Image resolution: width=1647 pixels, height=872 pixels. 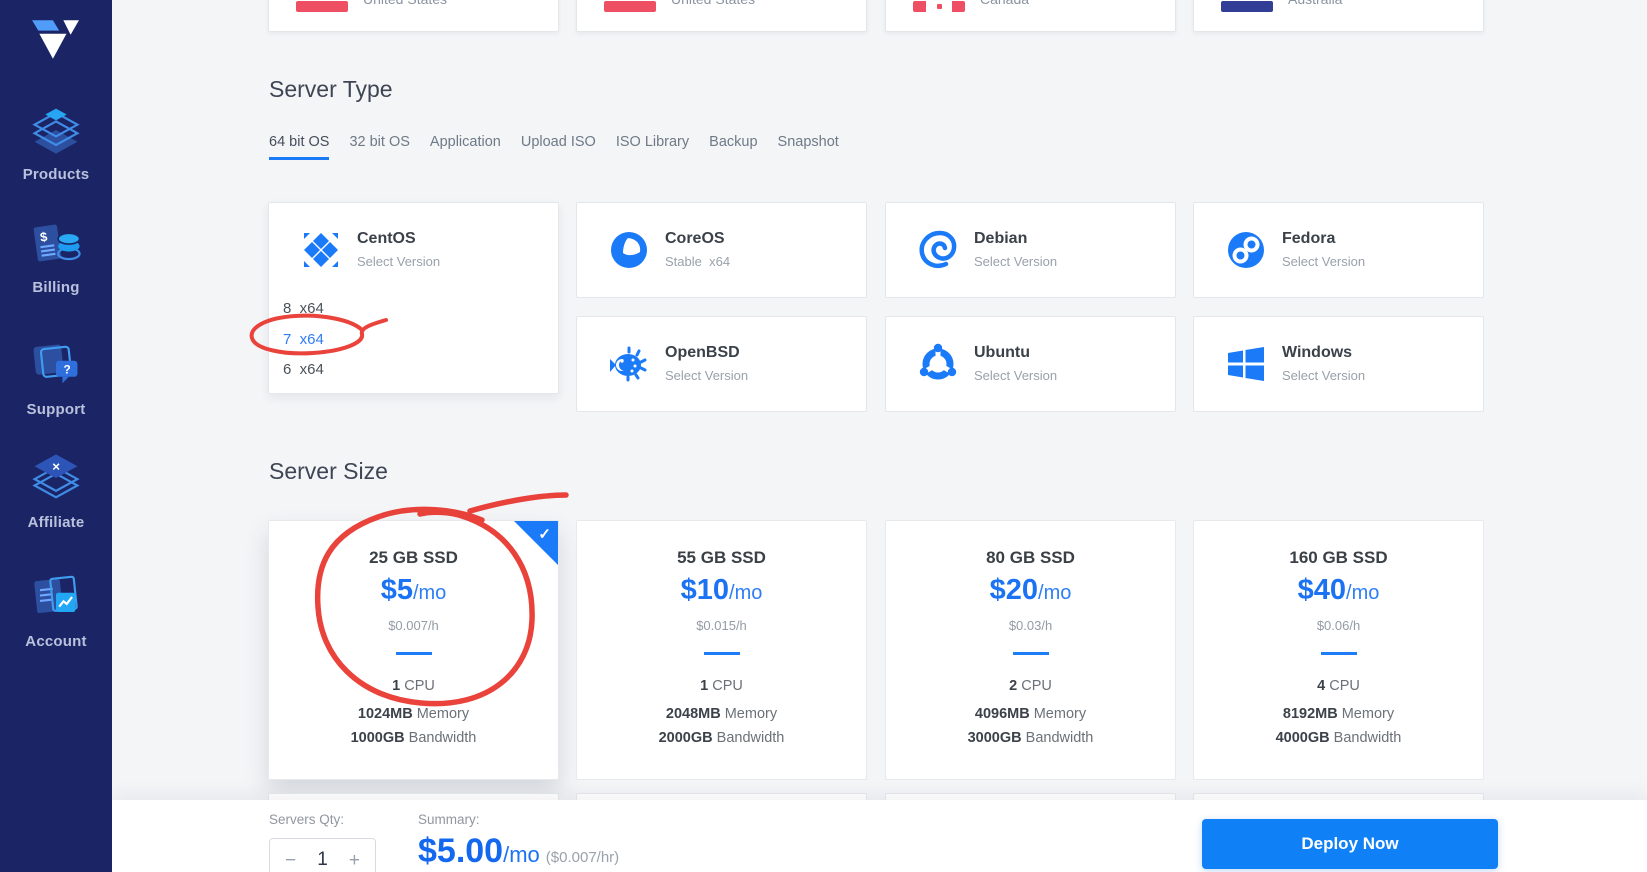 I want to click on plan-memory: 2048MB Memory, so click(x=721, y=714).